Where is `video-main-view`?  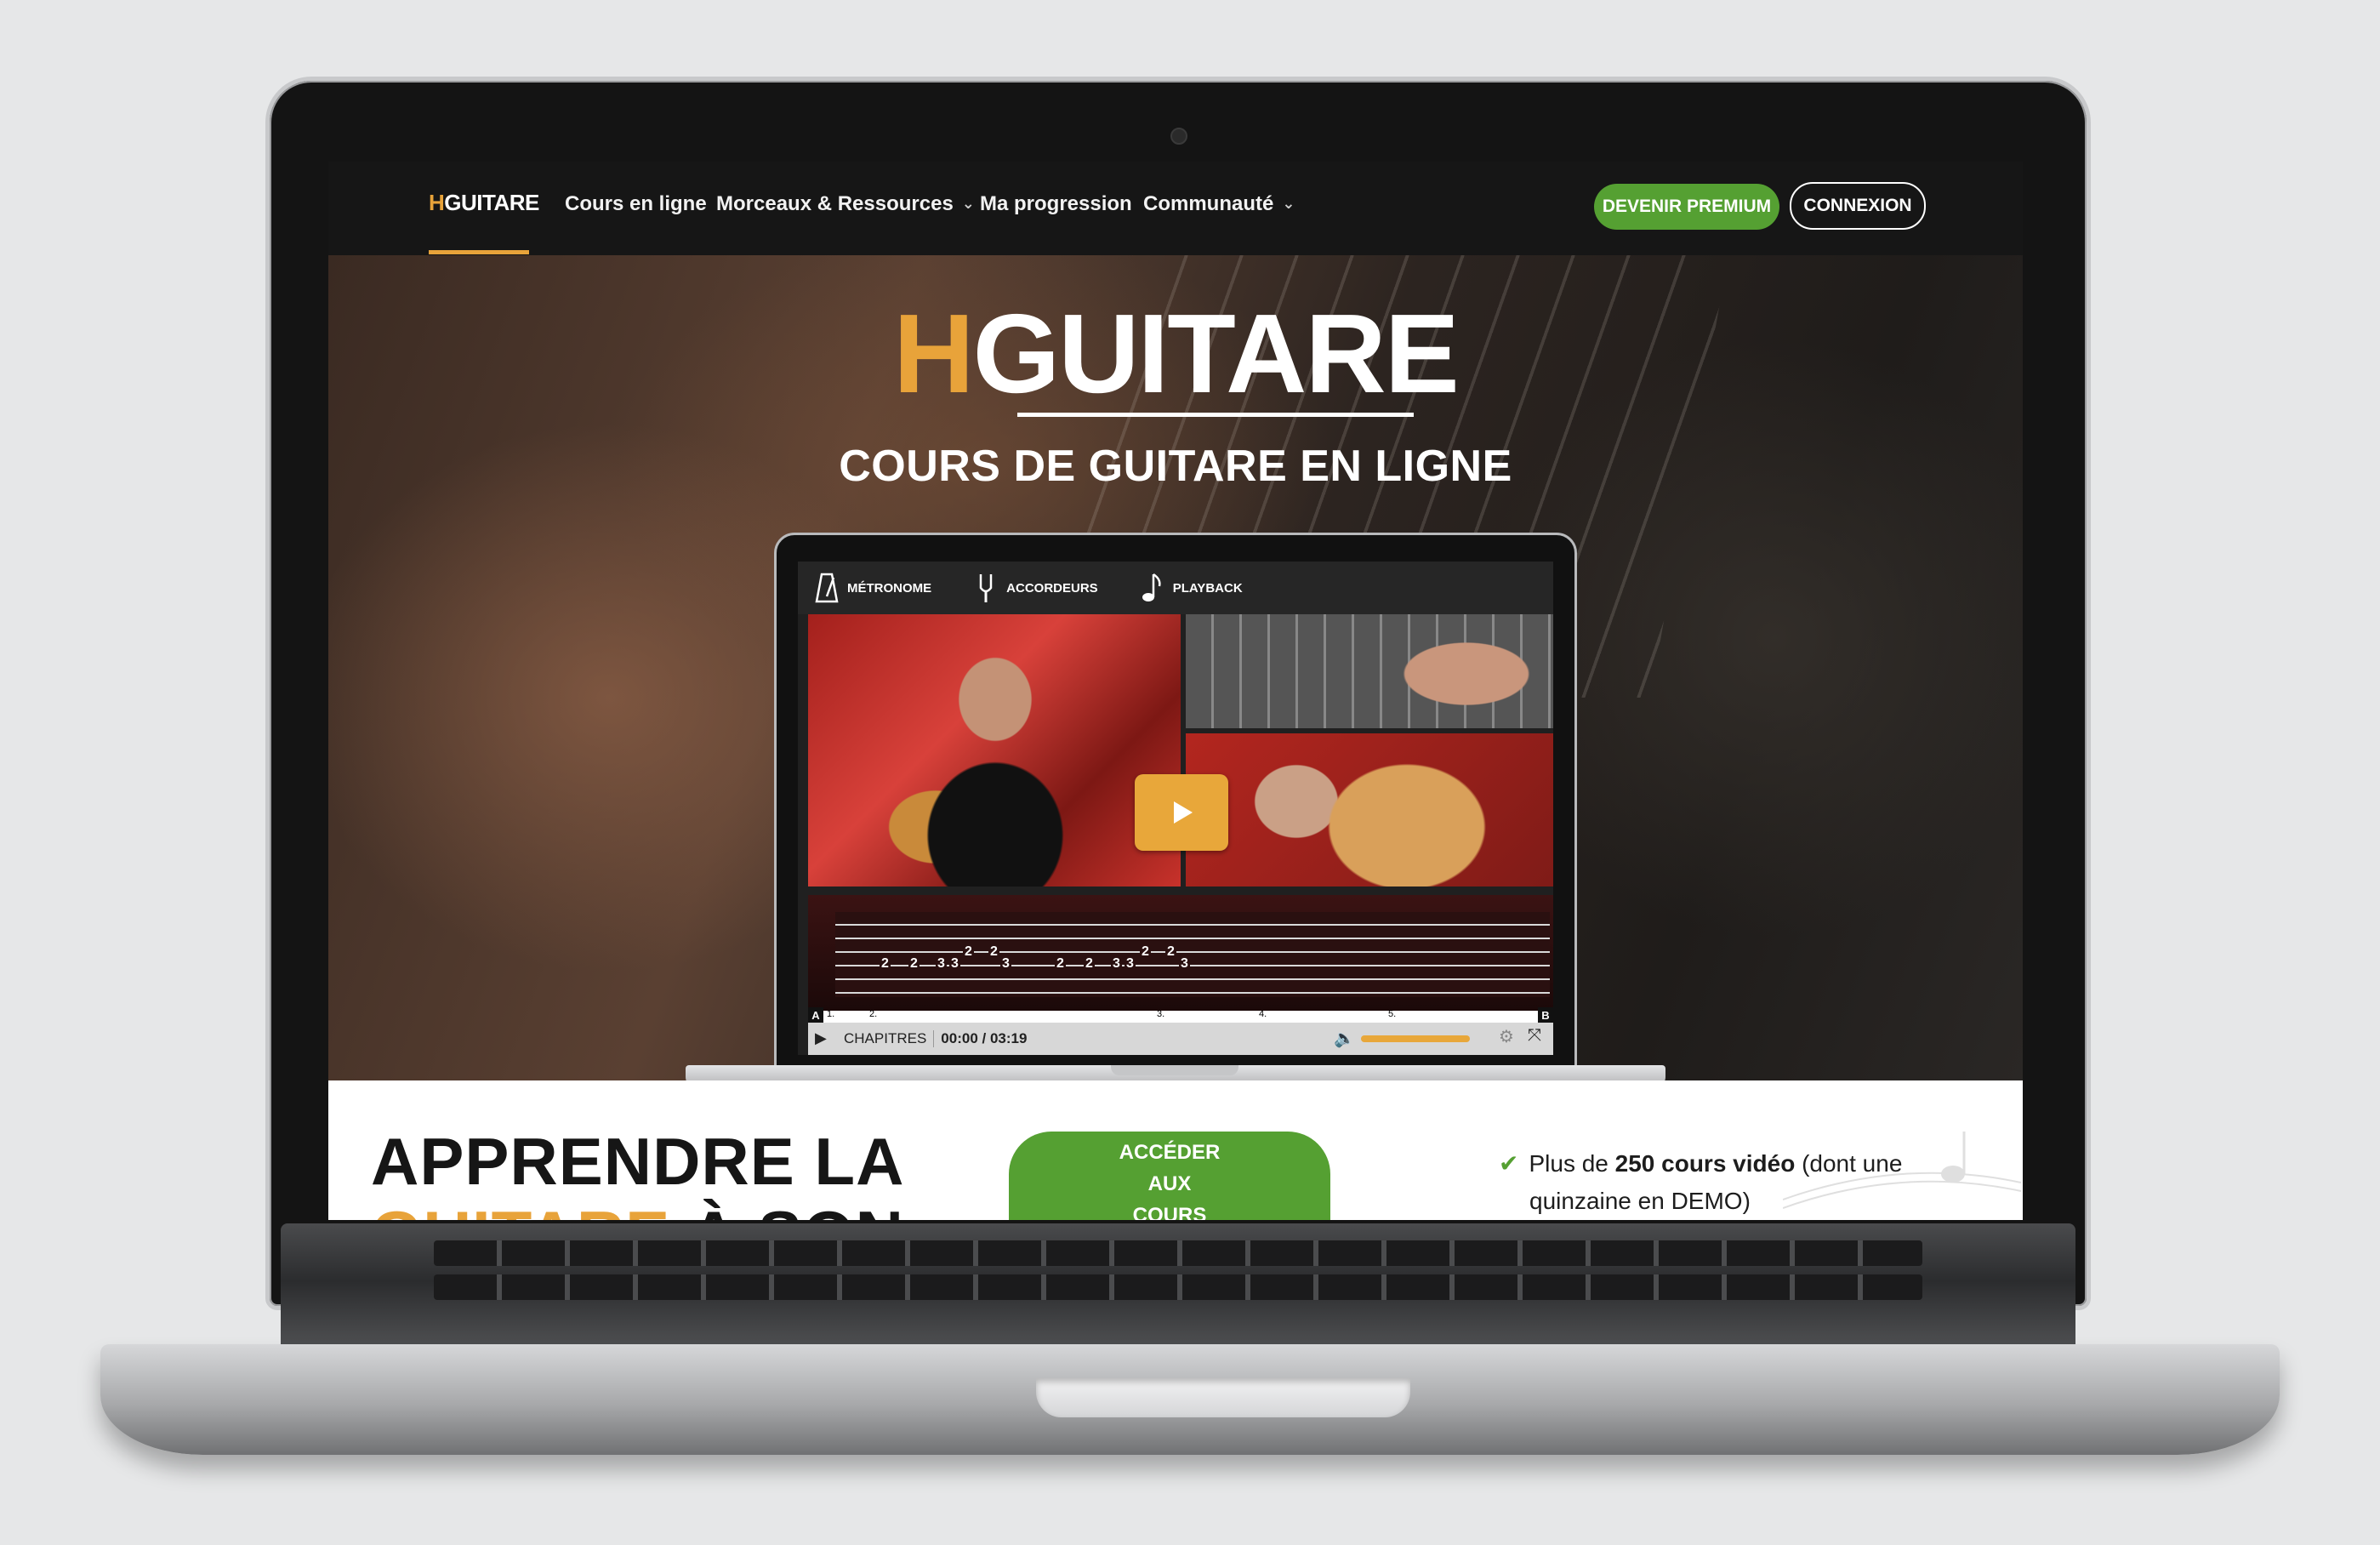 video-main-view is located at coordinates (995, 751).